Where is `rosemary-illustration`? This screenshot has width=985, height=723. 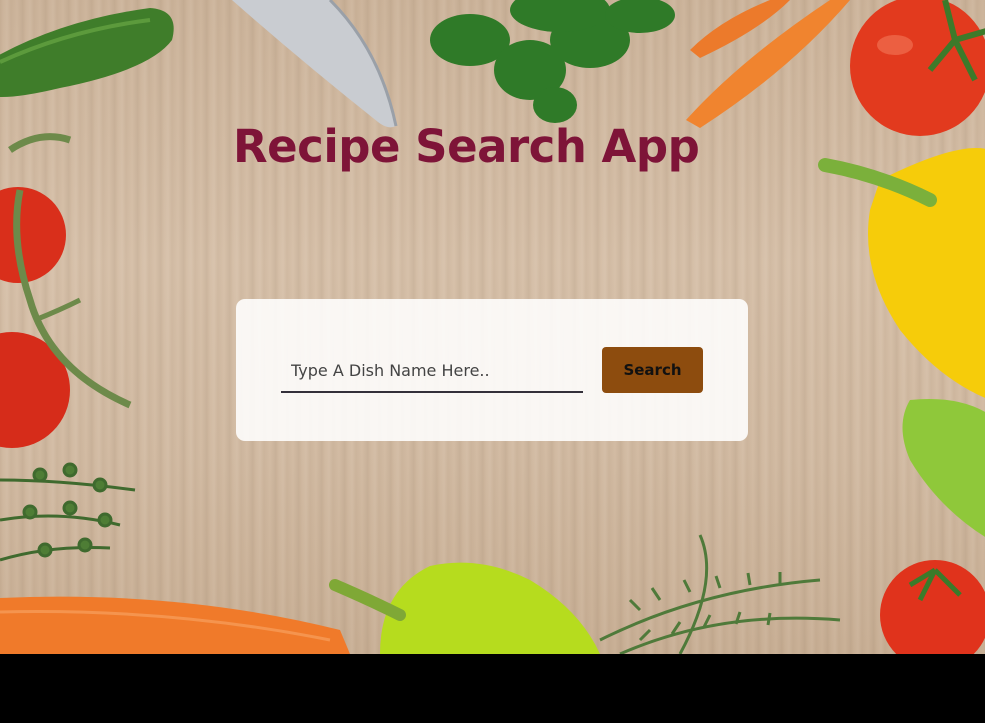
rosemary-illustration is located at coordinates (720, 594).